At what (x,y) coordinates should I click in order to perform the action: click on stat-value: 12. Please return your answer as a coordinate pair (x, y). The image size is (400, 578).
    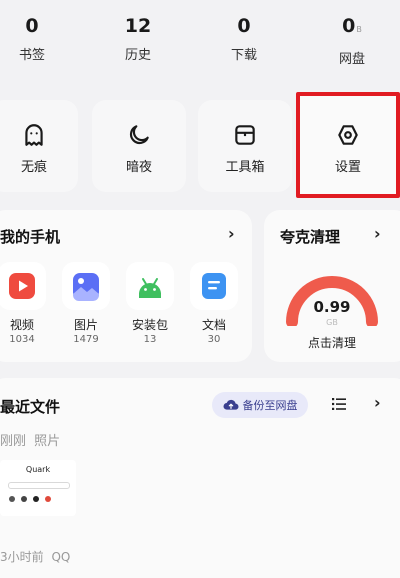
    Looking at the image, I should click on (138, 26).